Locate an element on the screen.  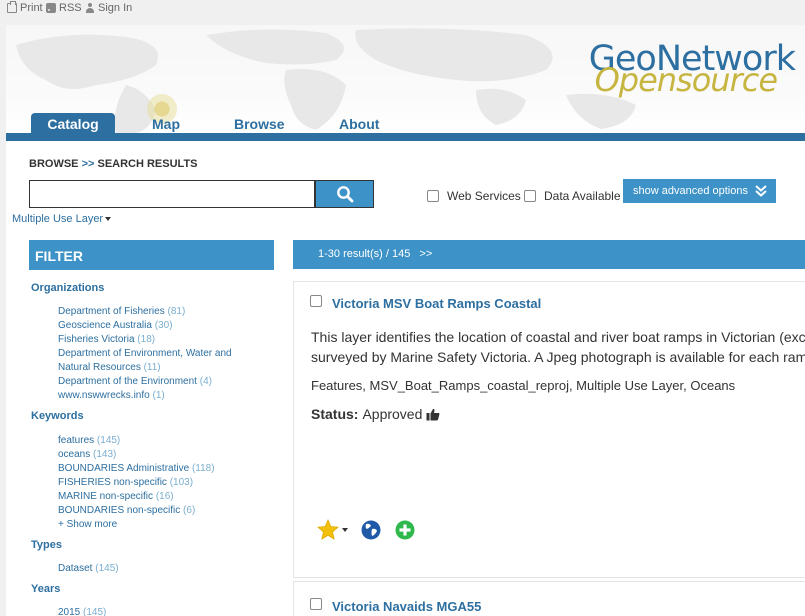
search-icon is located at coordinates (344, 194).